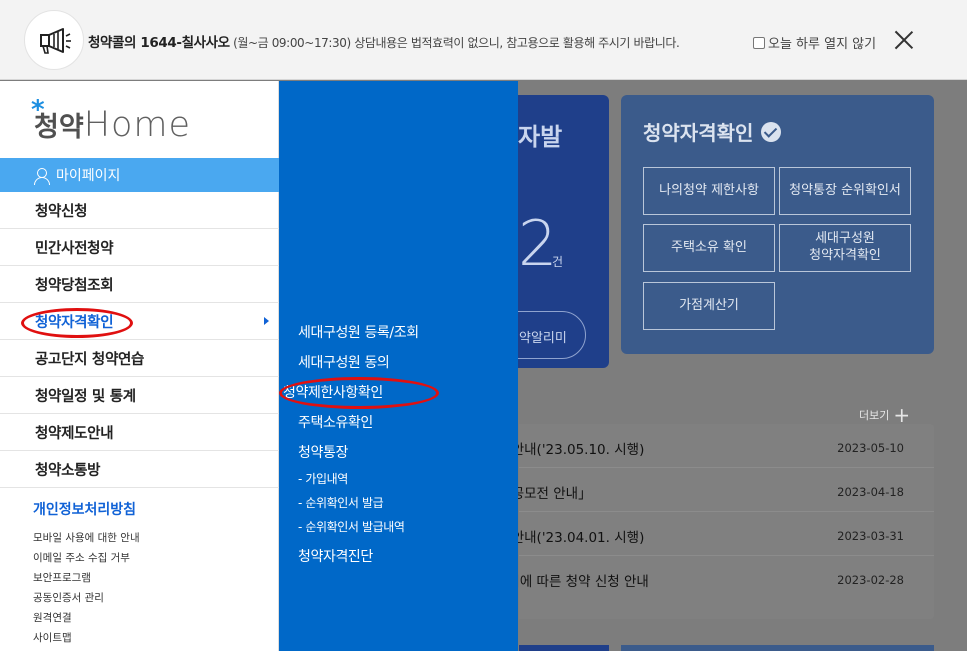 Image resolution: width=967 pixels, height=651 pixels. Describe the element at coordinates (137, 125) in the screenshot. I see `logo-english: Home` at that location.